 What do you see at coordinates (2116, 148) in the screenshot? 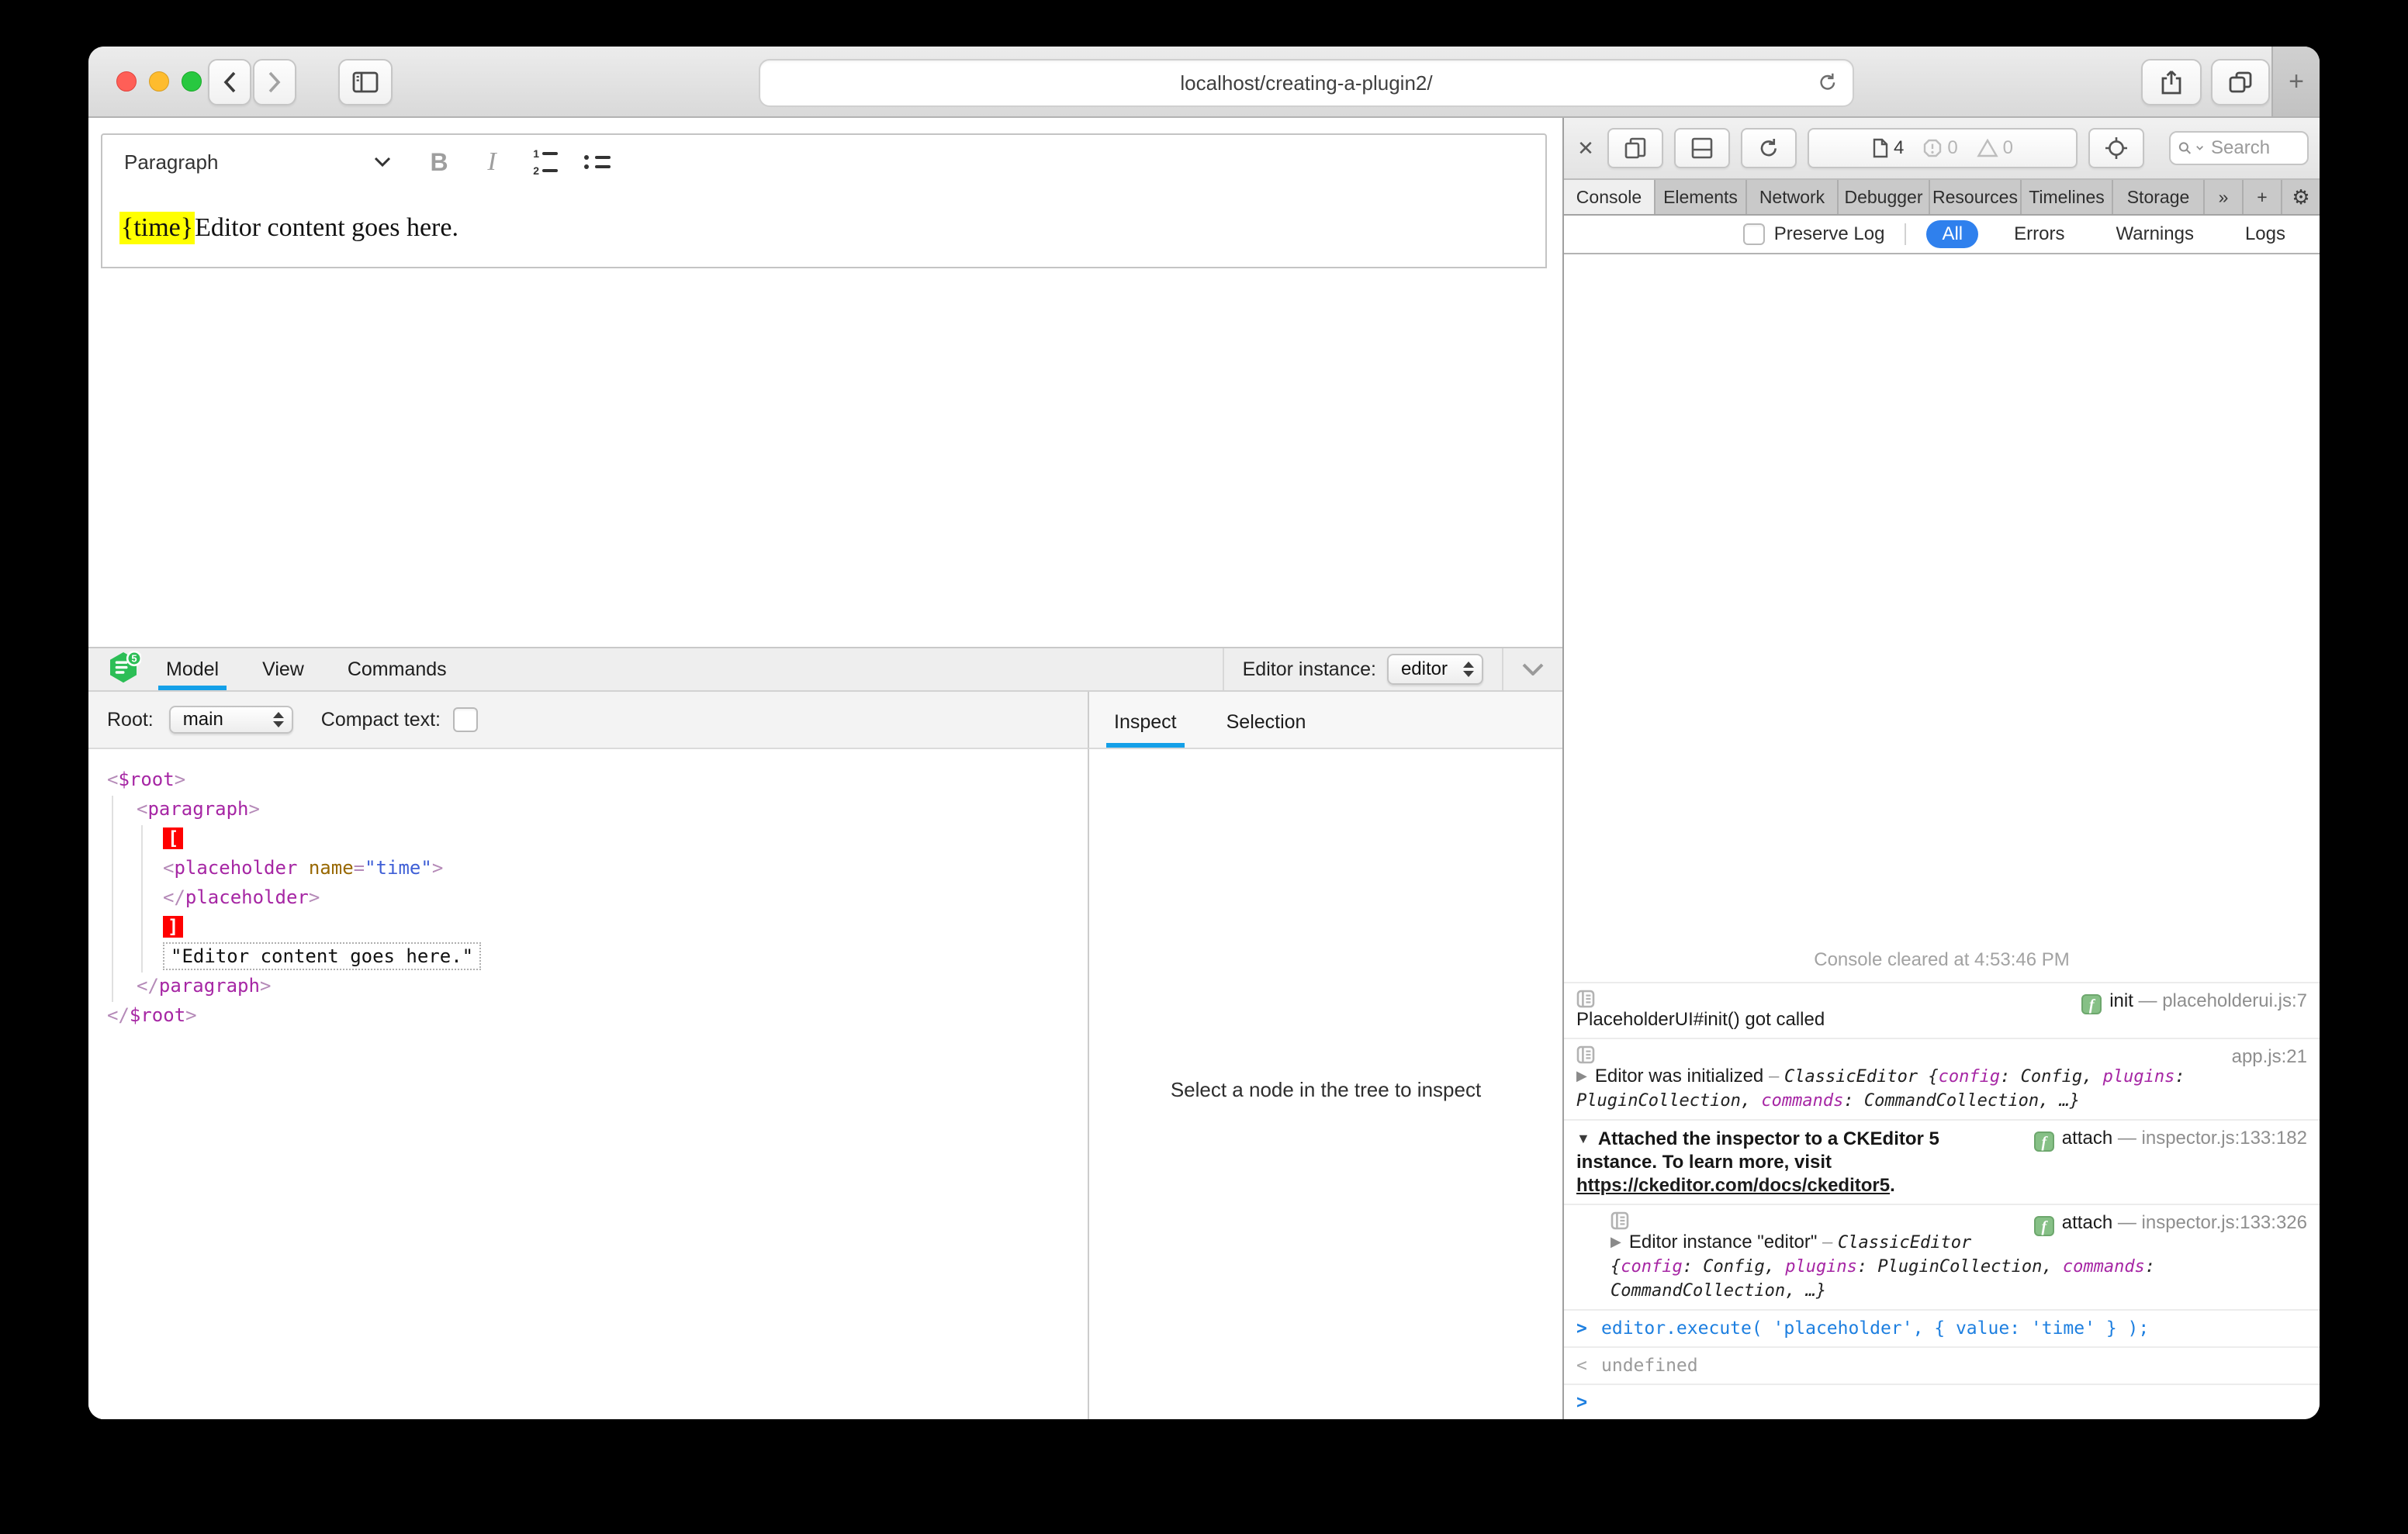
I see `element-picker-button` at bounding box center [2116, 148].